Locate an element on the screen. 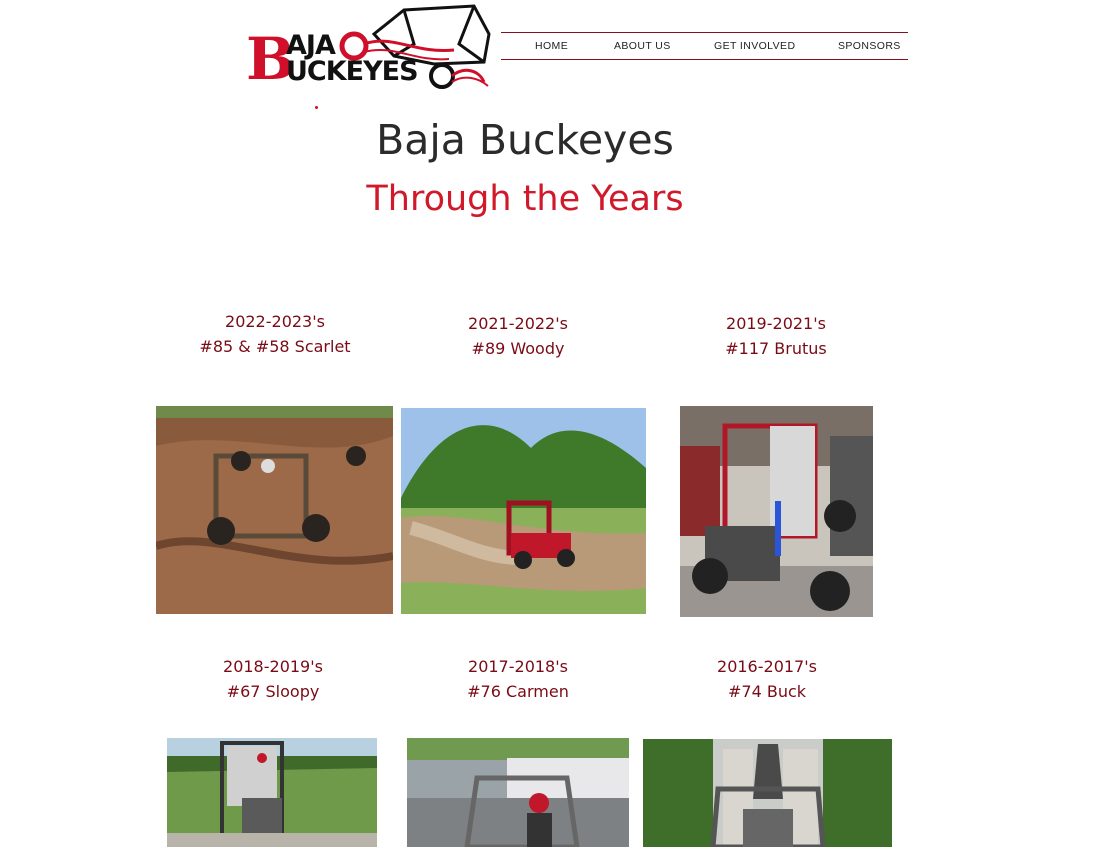 This screenshot has height=847, width=1097. car-name: #89 Woody is located at coordinates (518, 348).